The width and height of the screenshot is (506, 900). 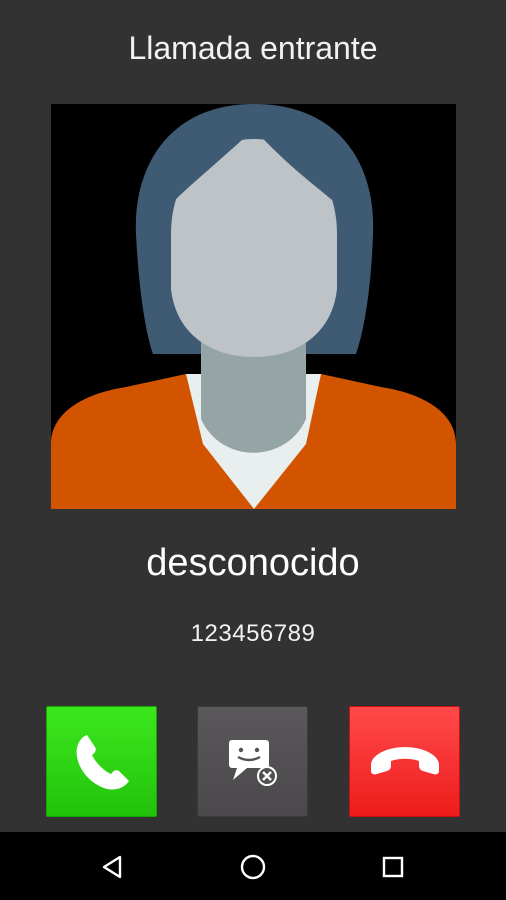 I want to click on phone-answer-icon, so click(x=102, y=762).